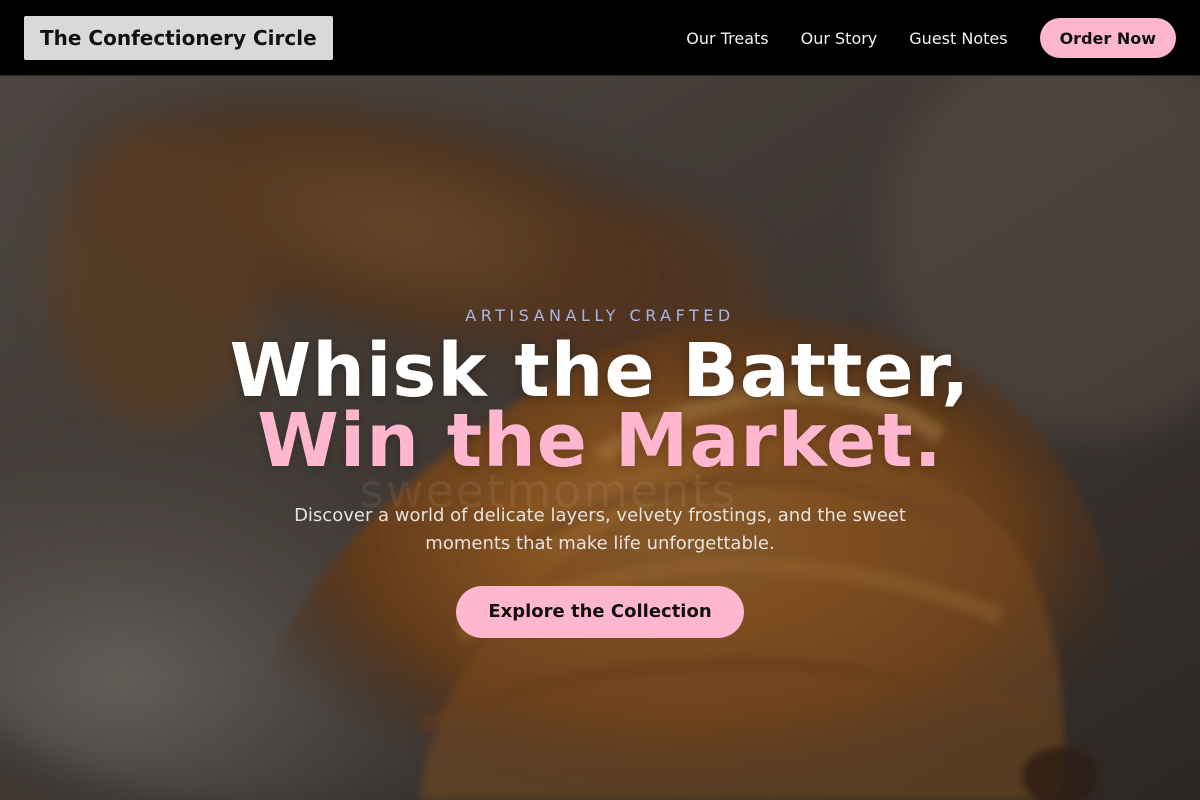 The width and height of the screenshot is (1200, 800). What do you see at coordinates (958, 38) in the screenshot?
I see `nav-link-guest-notes: Guest Notes` at bounding box center [958, 38].